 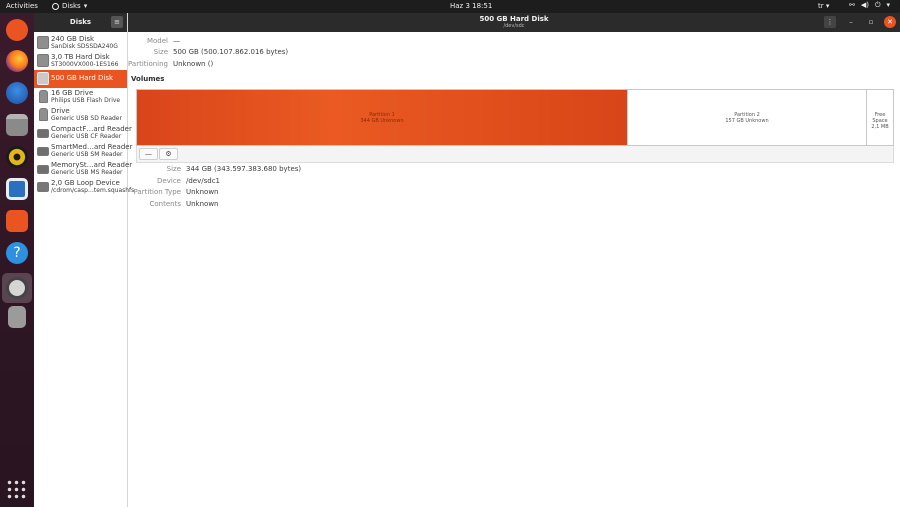 What do you see at coordinates (93, 190) in the screenshot?
I see `device-model: /cdrom/casp…tem.squashfs` at bounding box center [93, 190].